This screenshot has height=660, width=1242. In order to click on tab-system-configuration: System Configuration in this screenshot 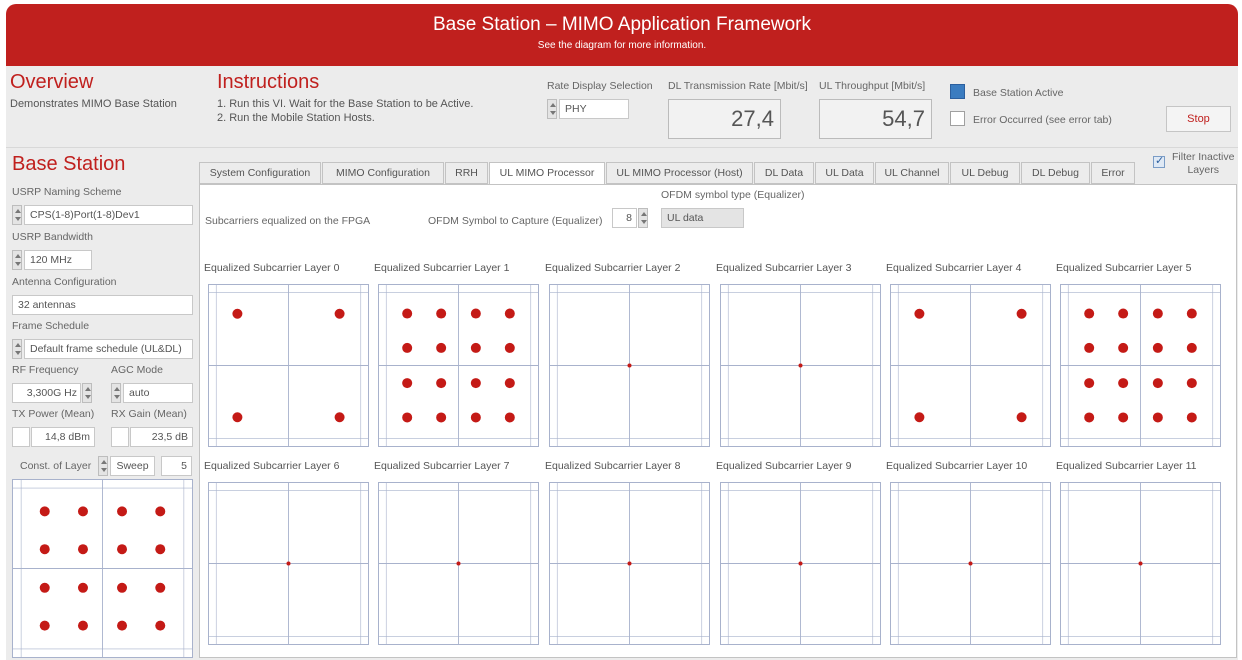, I will do `click(260, 173)`.